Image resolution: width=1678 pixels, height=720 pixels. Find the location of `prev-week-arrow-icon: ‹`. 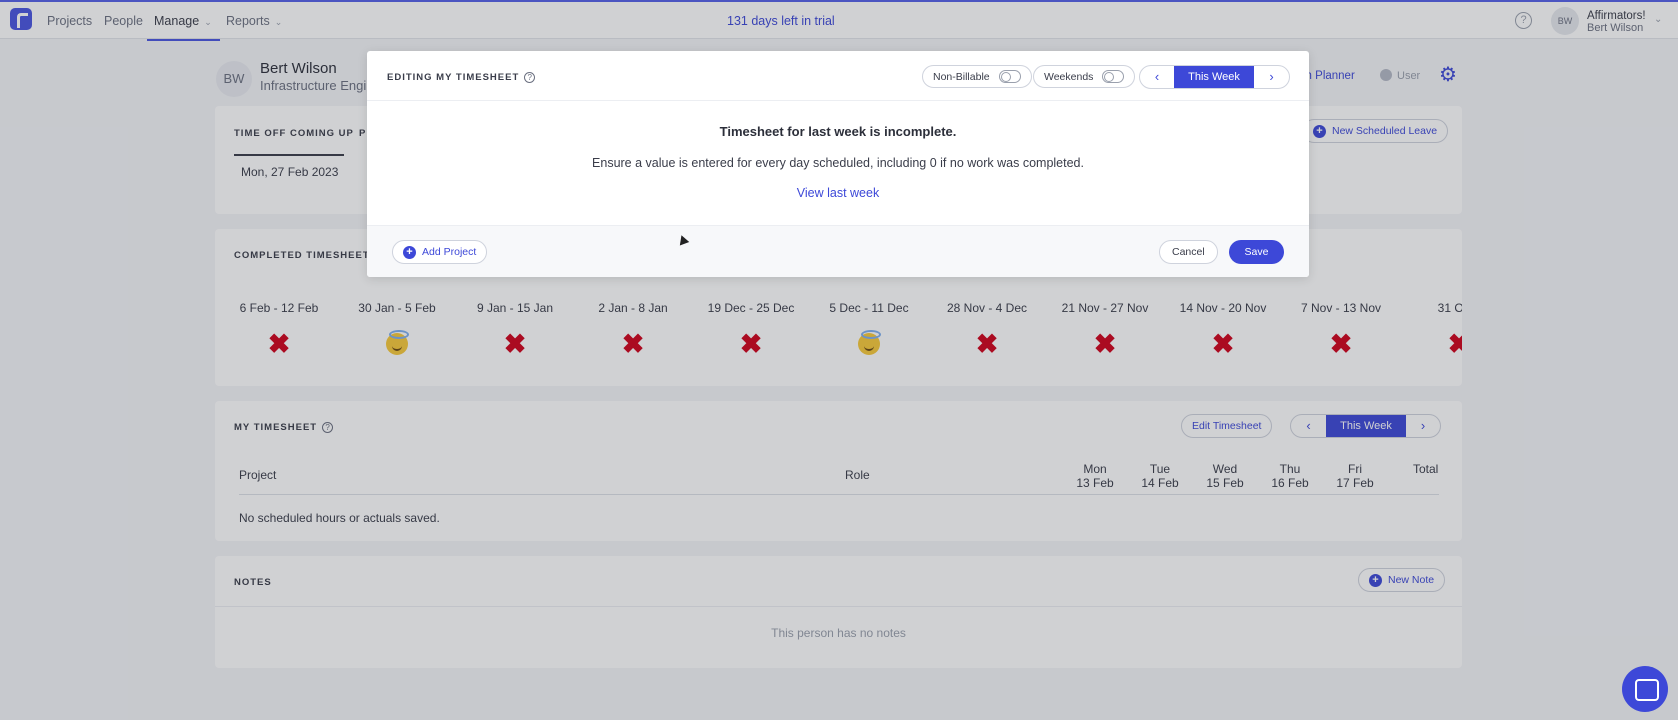

prev-week-arrow-icon: ‹ is located at coordinates (1157, 77).